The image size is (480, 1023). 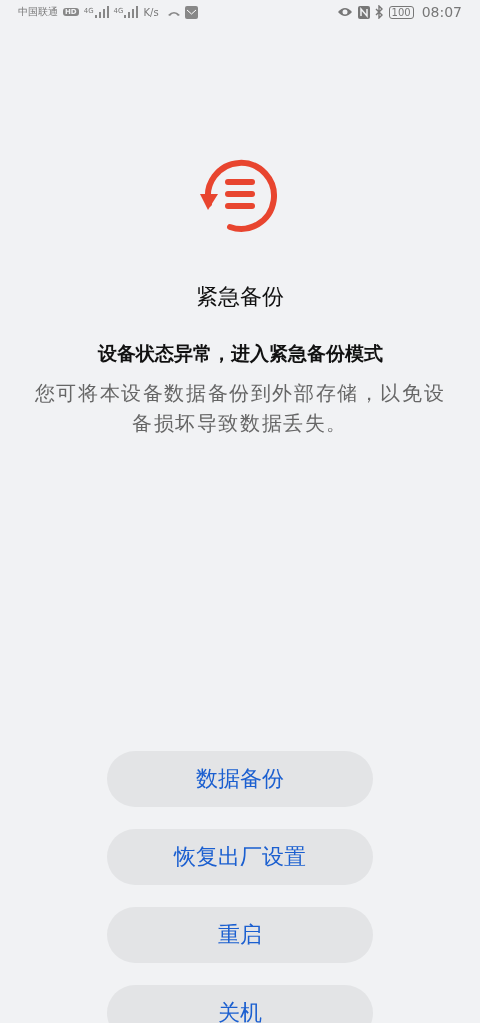 What do you see at coordinates (240, 408) in the screenshot?
I see `description: 您可将本设备数据备份到外部存储，以免设备损坏导致数据丢失。` at bounding box center [240, 408].